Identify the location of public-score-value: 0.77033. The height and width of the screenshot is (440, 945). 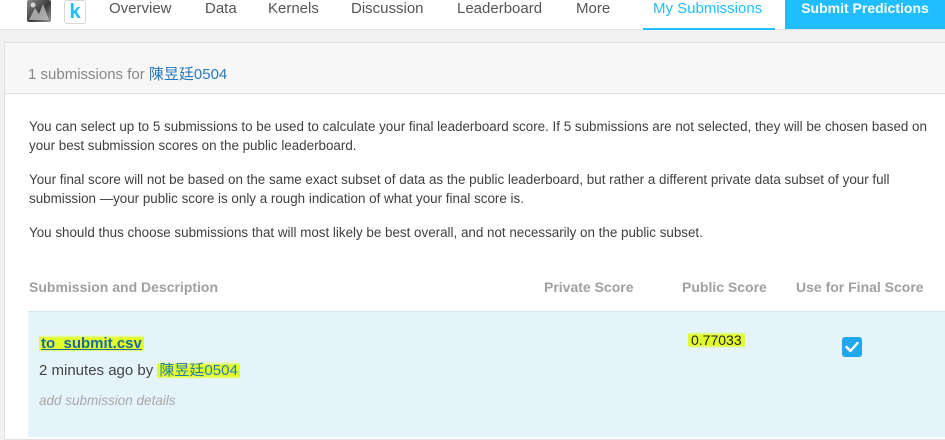
(716, 340).